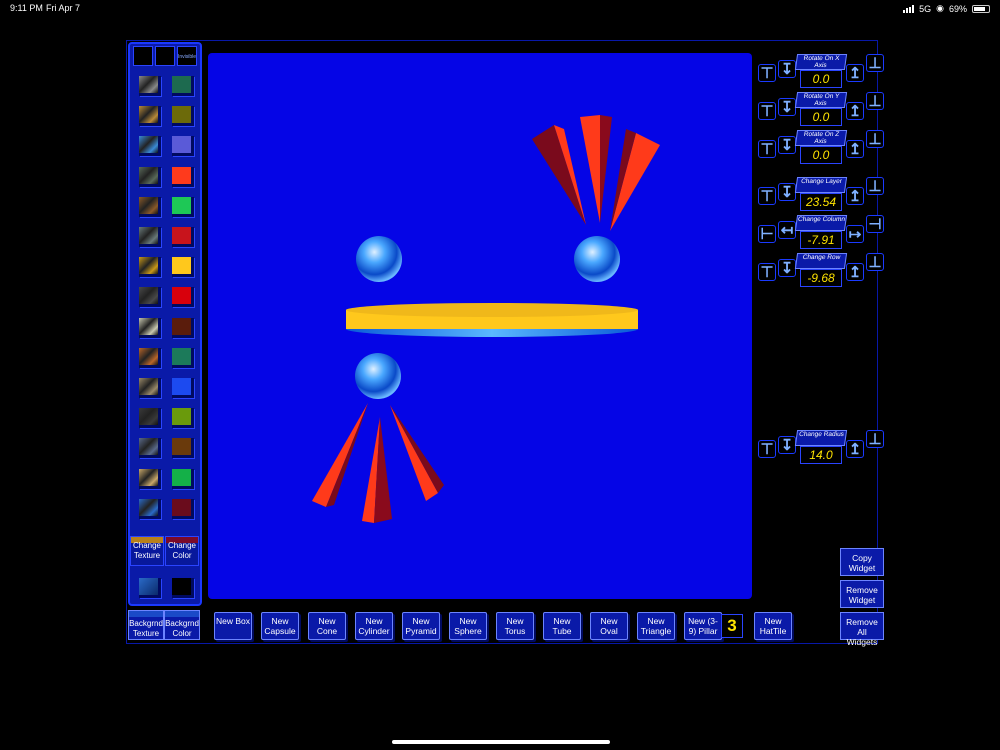  Describe the element at coordinates (492, 320) in the screenshot. I see `oval-disc` at that location.